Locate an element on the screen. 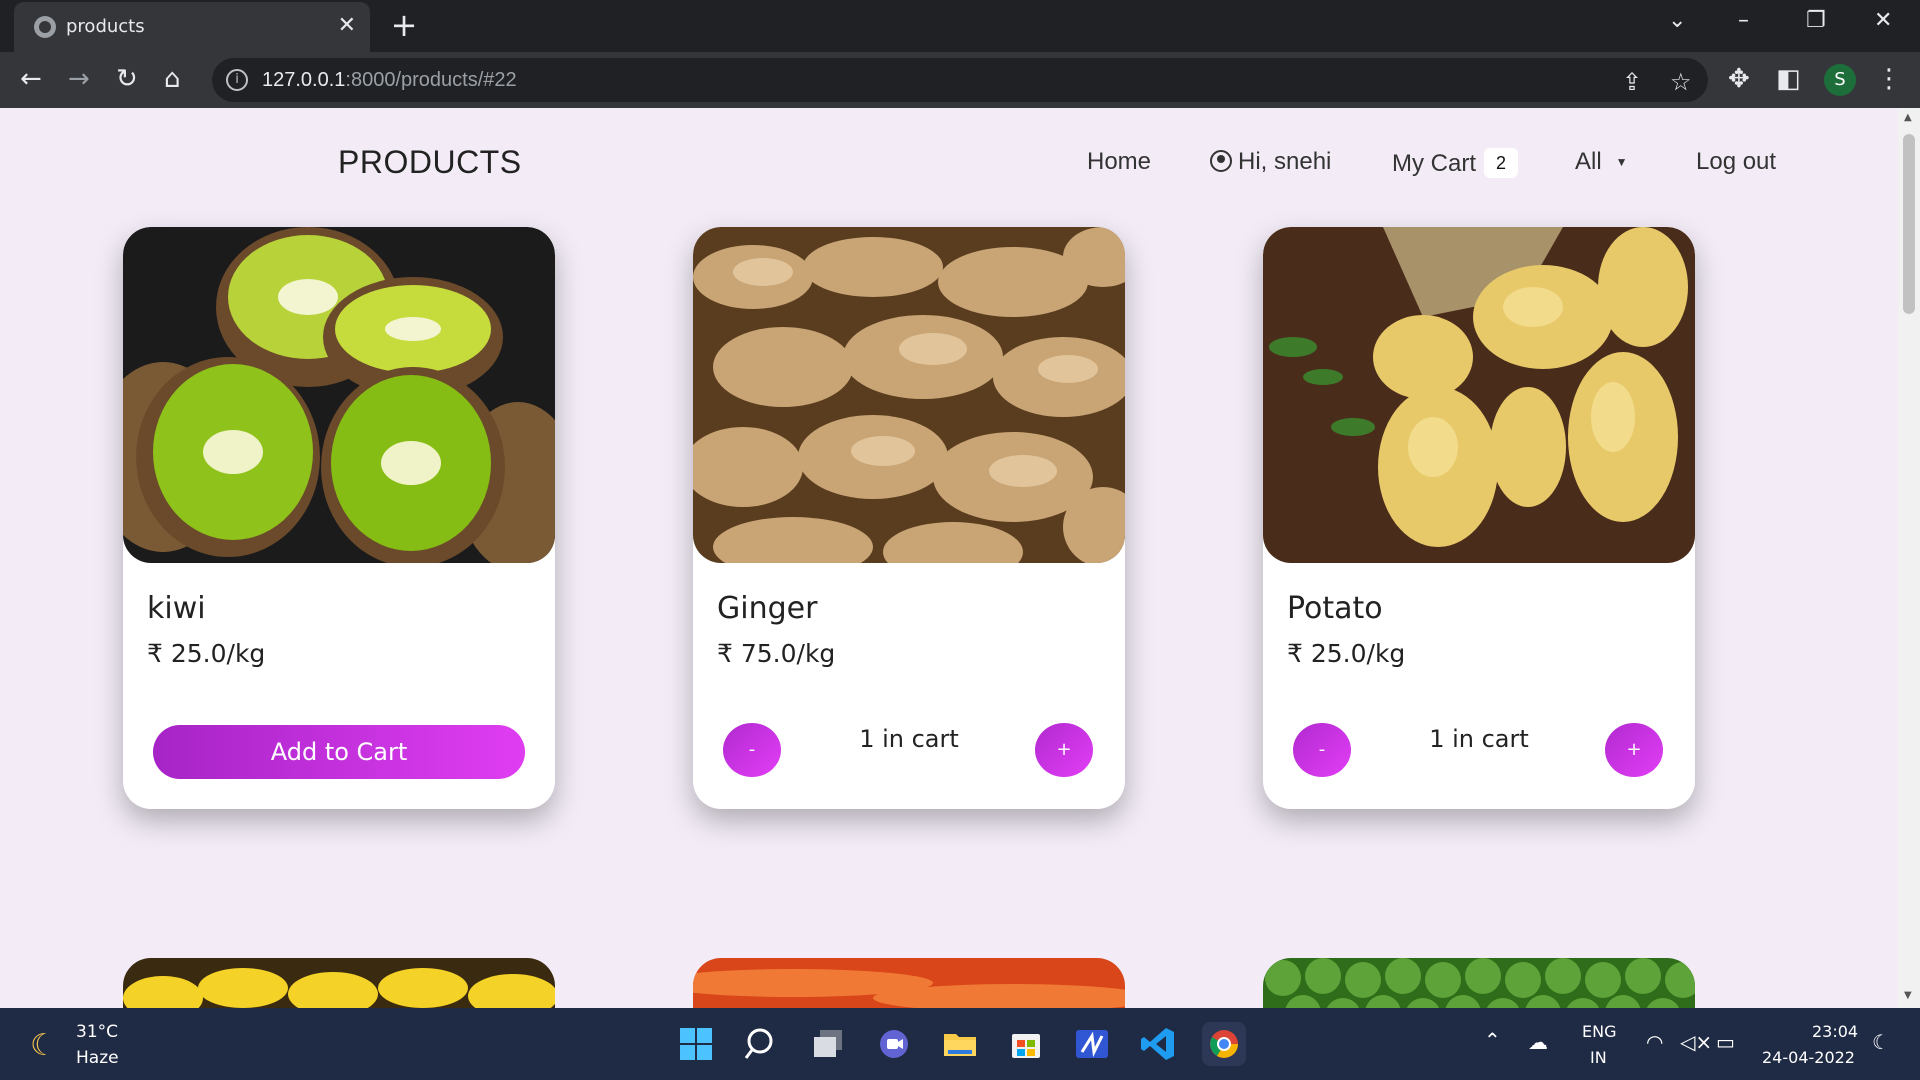 This screenshot has width=1920, height=1080. product-card-potato: Potato ₹ 25.0/kg - 1 in cart + is located at coordinates (1479, 518).